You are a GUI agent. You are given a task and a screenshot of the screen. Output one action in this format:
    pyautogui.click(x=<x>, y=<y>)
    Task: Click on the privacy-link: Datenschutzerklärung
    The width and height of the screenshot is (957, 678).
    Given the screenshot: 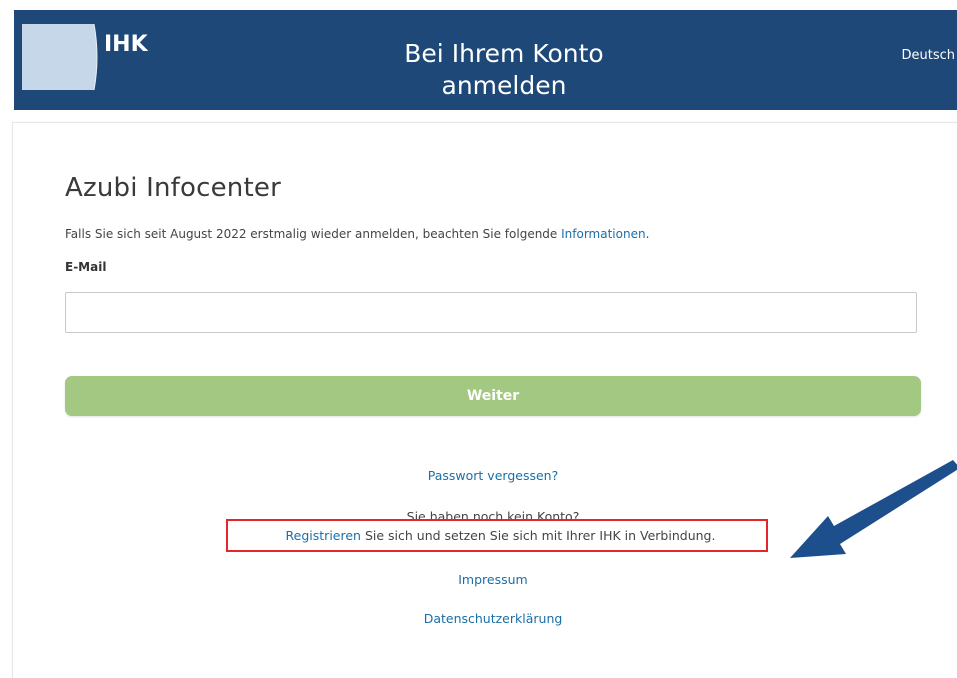 What is the action you would take?
    pyautogui.click(x=485, y=618)
    